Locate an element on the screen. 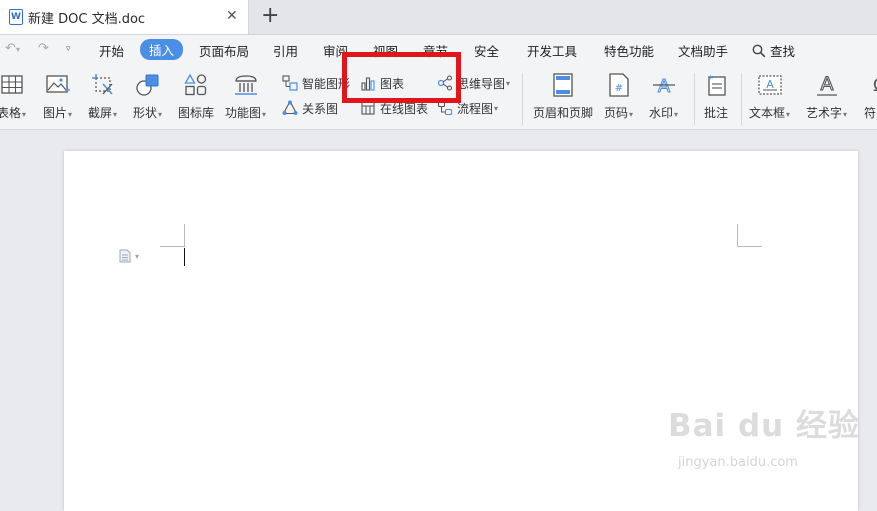 Image resolution: width=877 pixels, height=511 pixels. header-footer-button: 页眉和页脚 is located at coordinates (563, 96).